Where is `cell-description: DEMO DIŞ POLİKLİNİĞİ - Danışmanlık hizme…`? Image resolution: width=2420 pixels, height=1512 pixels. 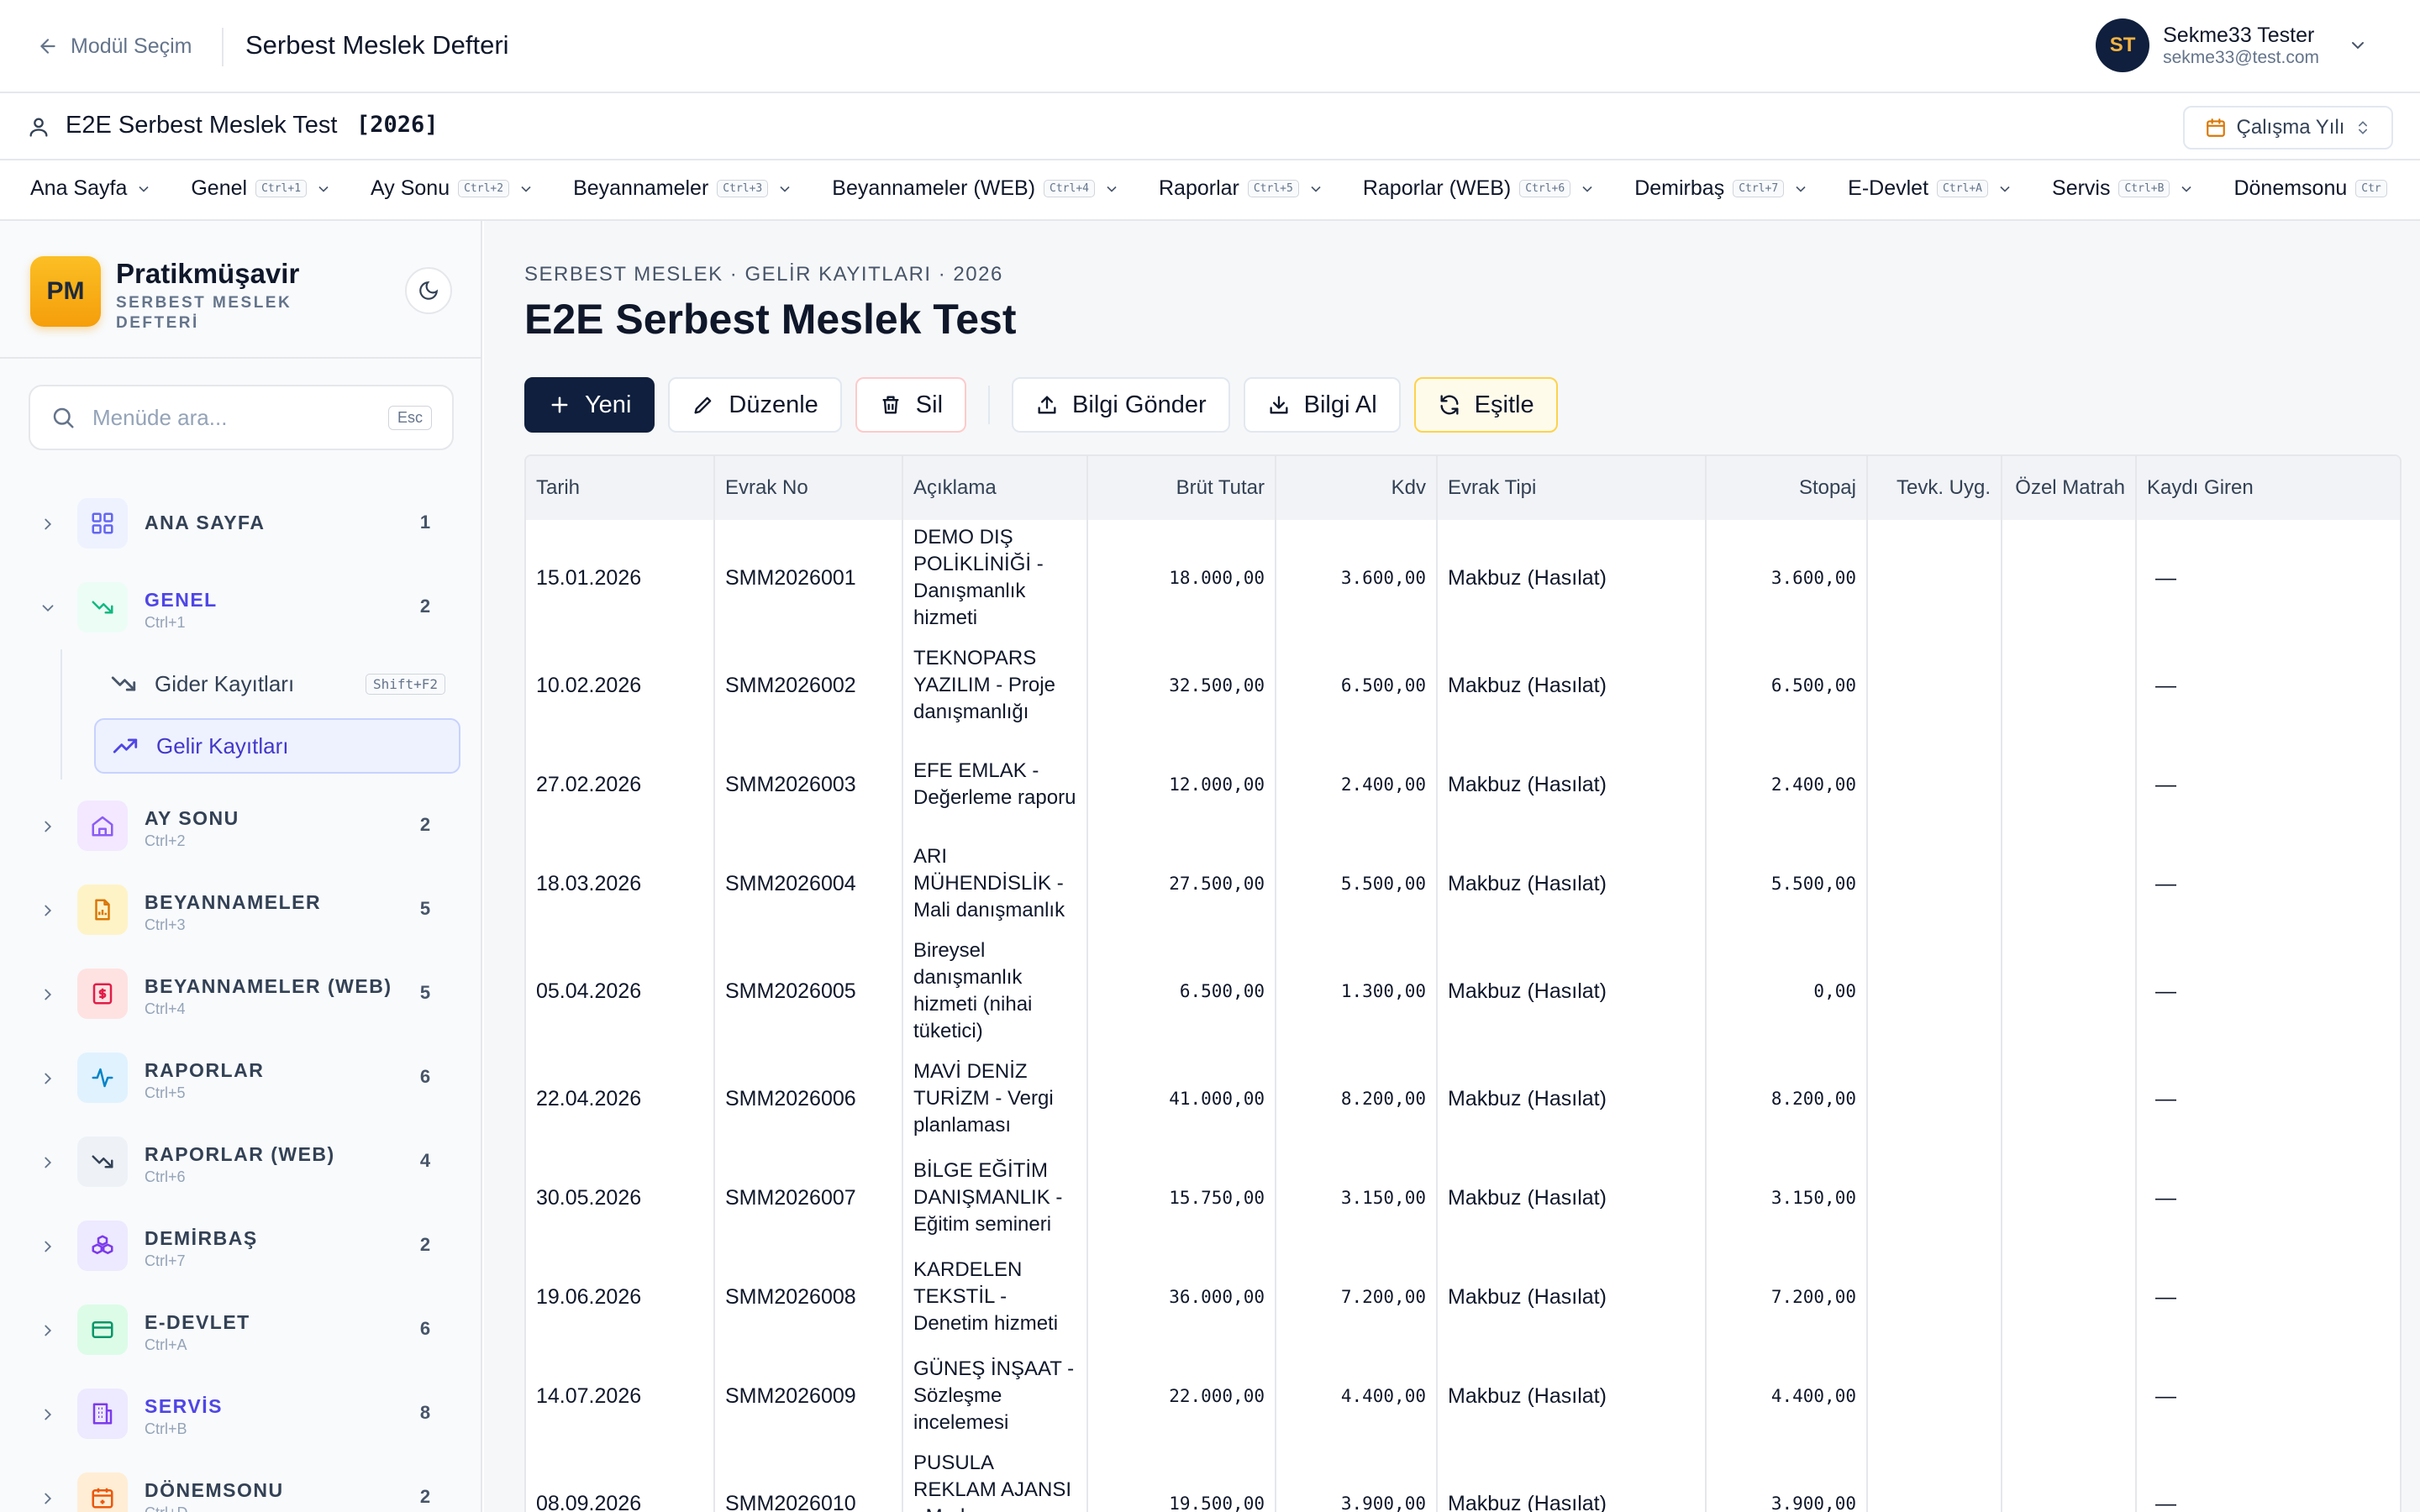 cell-description: DEMO DIŞ POLİKLİNİĞİ - Danışmanlık hizme… is located at coordinates (995, 578).